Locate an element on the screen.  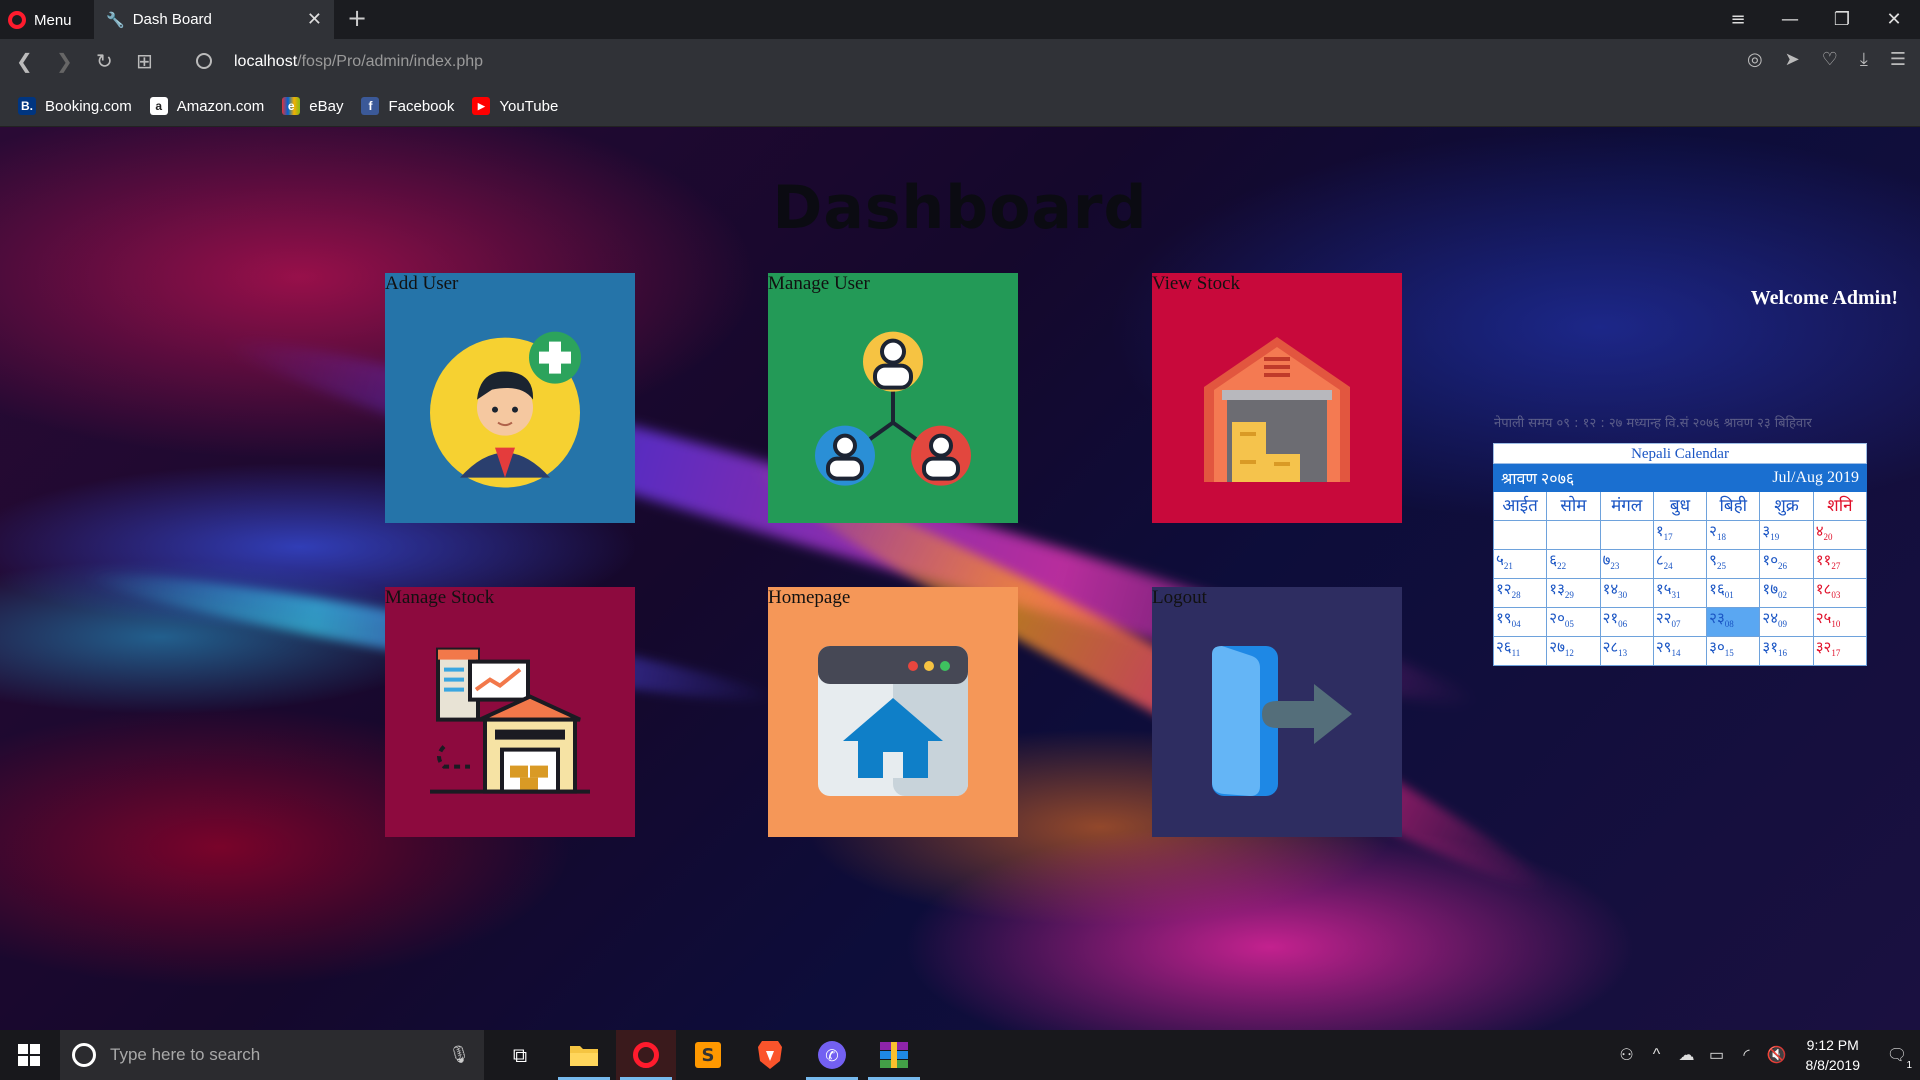
sublime-icon: S is located at coordinates (708, 1055).